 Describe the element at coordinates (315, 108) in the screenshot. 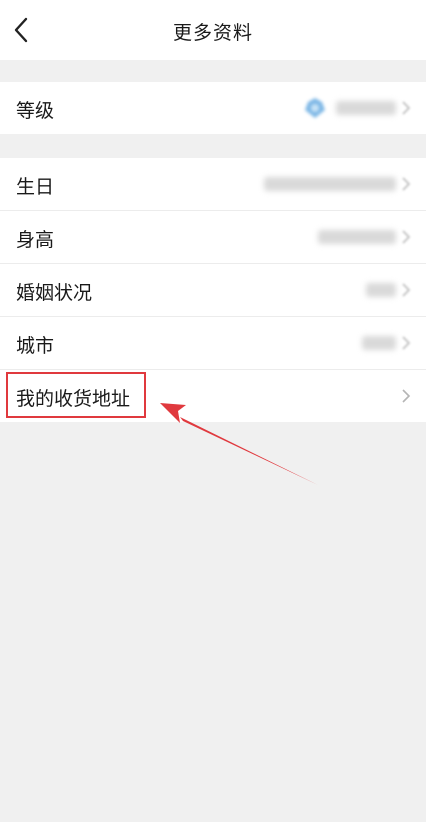

I see `level-badge-icon` at that location.